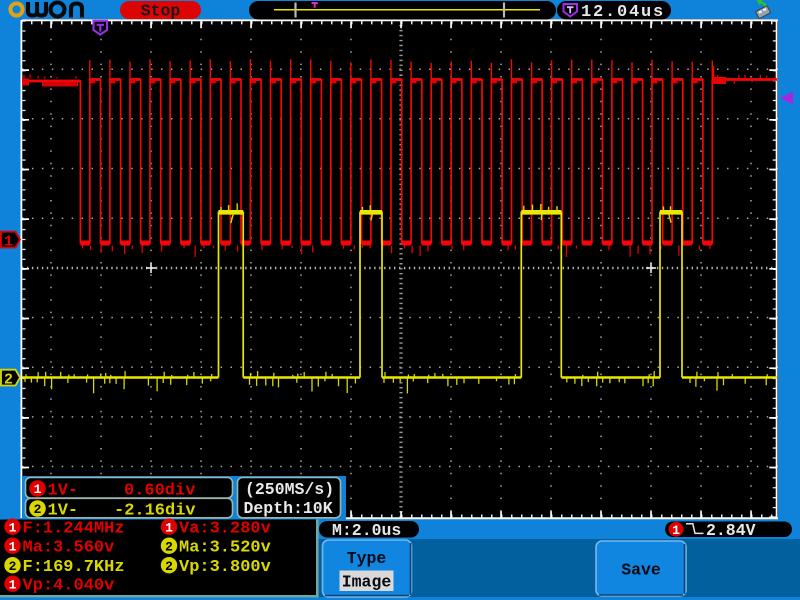 The image size is (800, 600). Describe the element at coordinates (731, 530) in the screenshot. I see `svg-text: 2.84V` at that location.